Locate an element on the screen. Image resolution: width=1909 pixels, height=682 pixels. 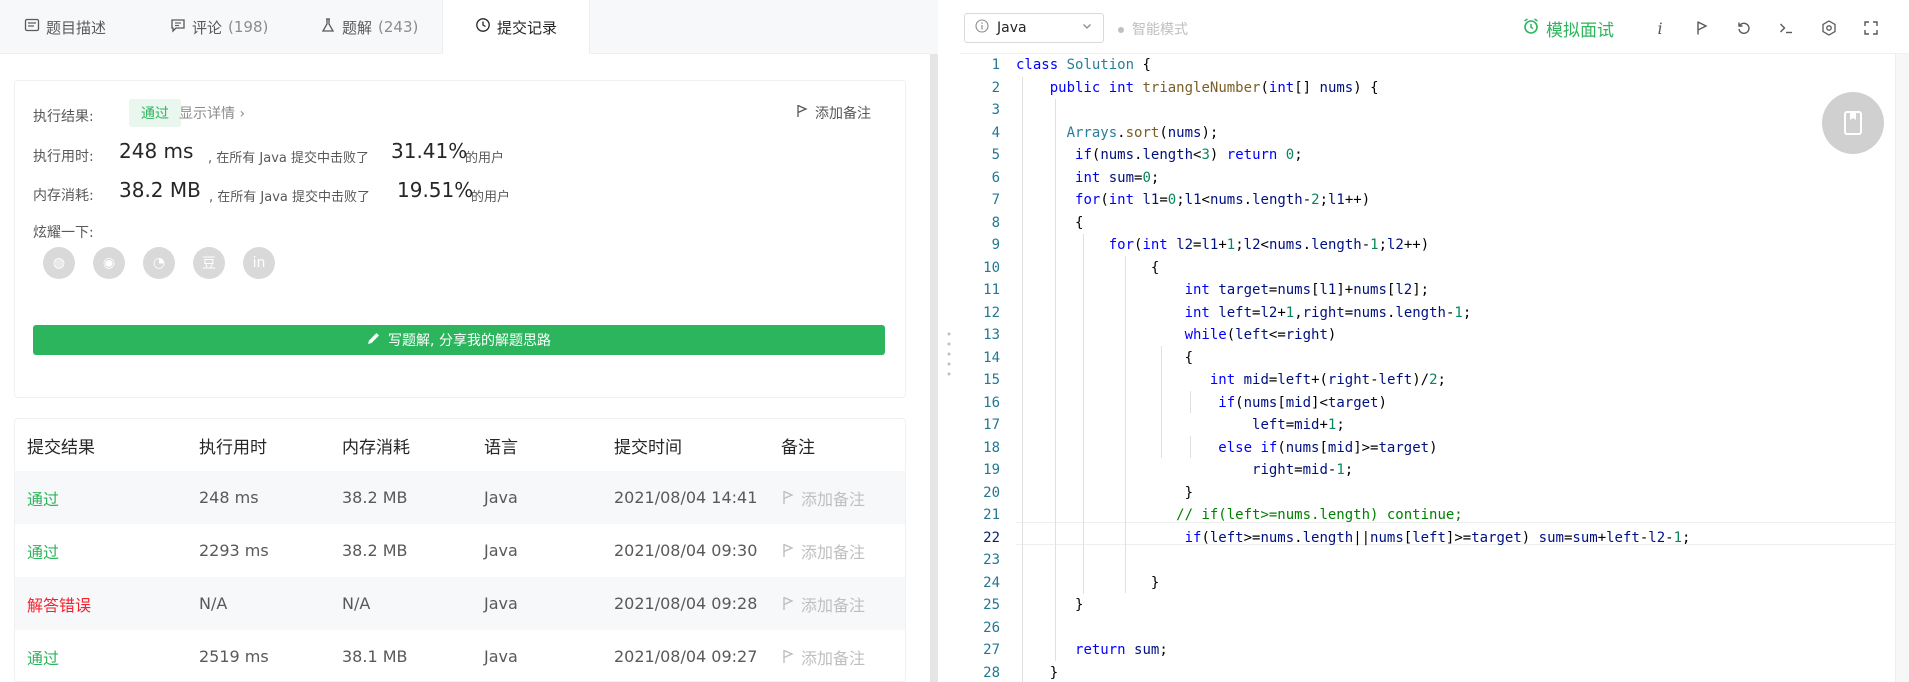
runtime-value: 248 ms is located at coordinates (156, 151).